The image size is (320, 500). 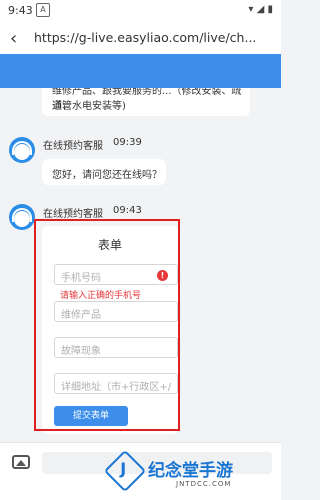 What do you see at coordinates (21, 462) in the screenshot?
I see `image-upload-icon` at bounding box center [21, 462].